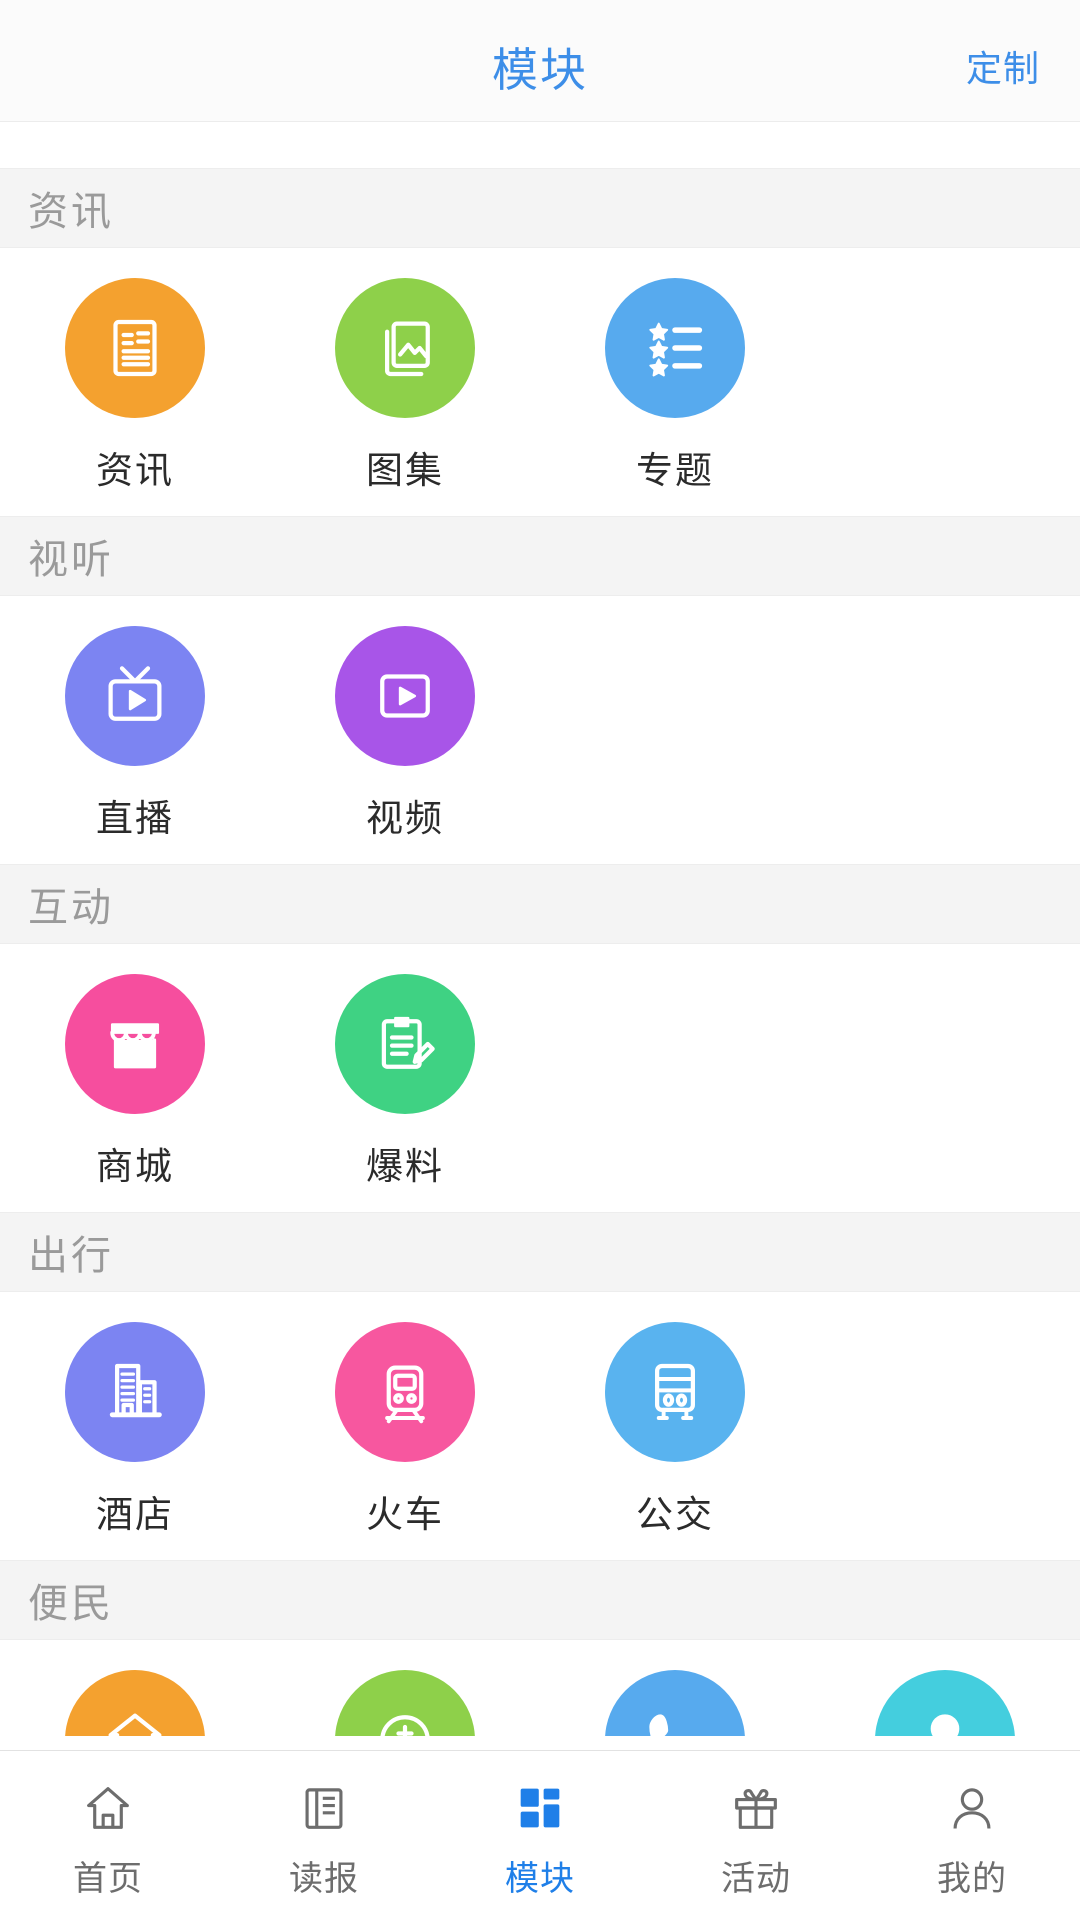  Describe the element at coordinates (1003, 66) in the screenshot. I see `customize-button: 定制` at that location.